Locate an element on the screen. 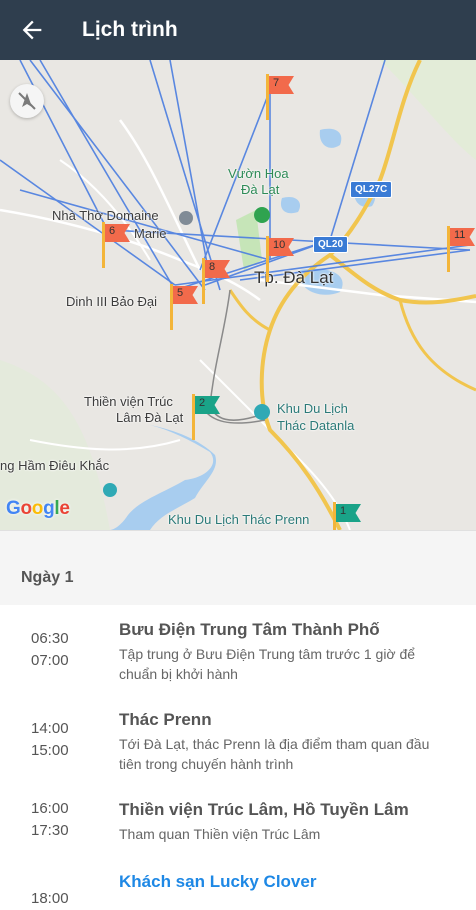  road-badge-ql27c: QL27C is located at coordinates (371, 189).